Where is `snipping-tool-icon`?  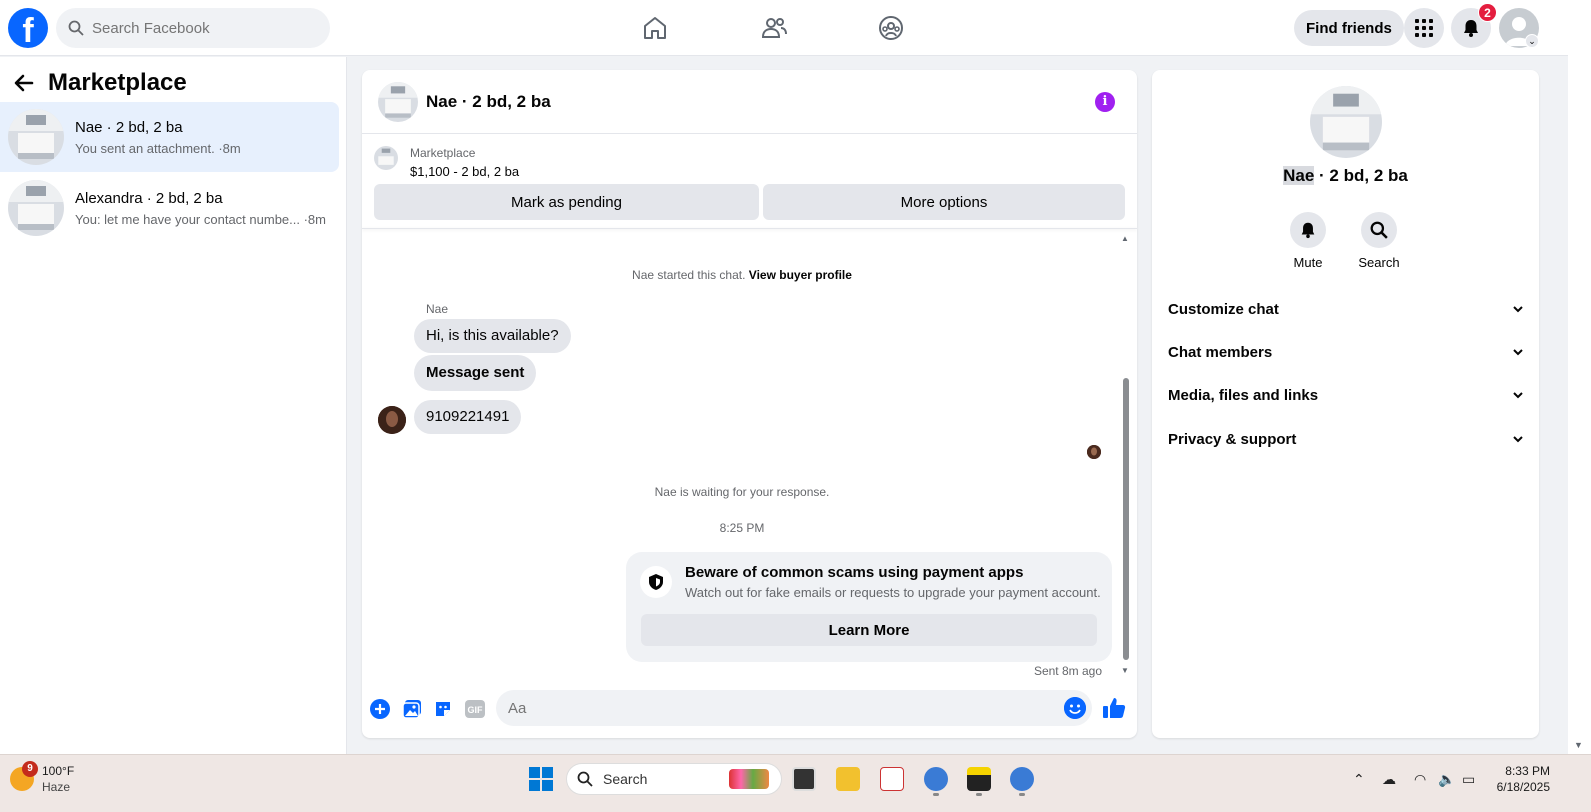 snipping-tool-icon is located at coordinates (892, 779).